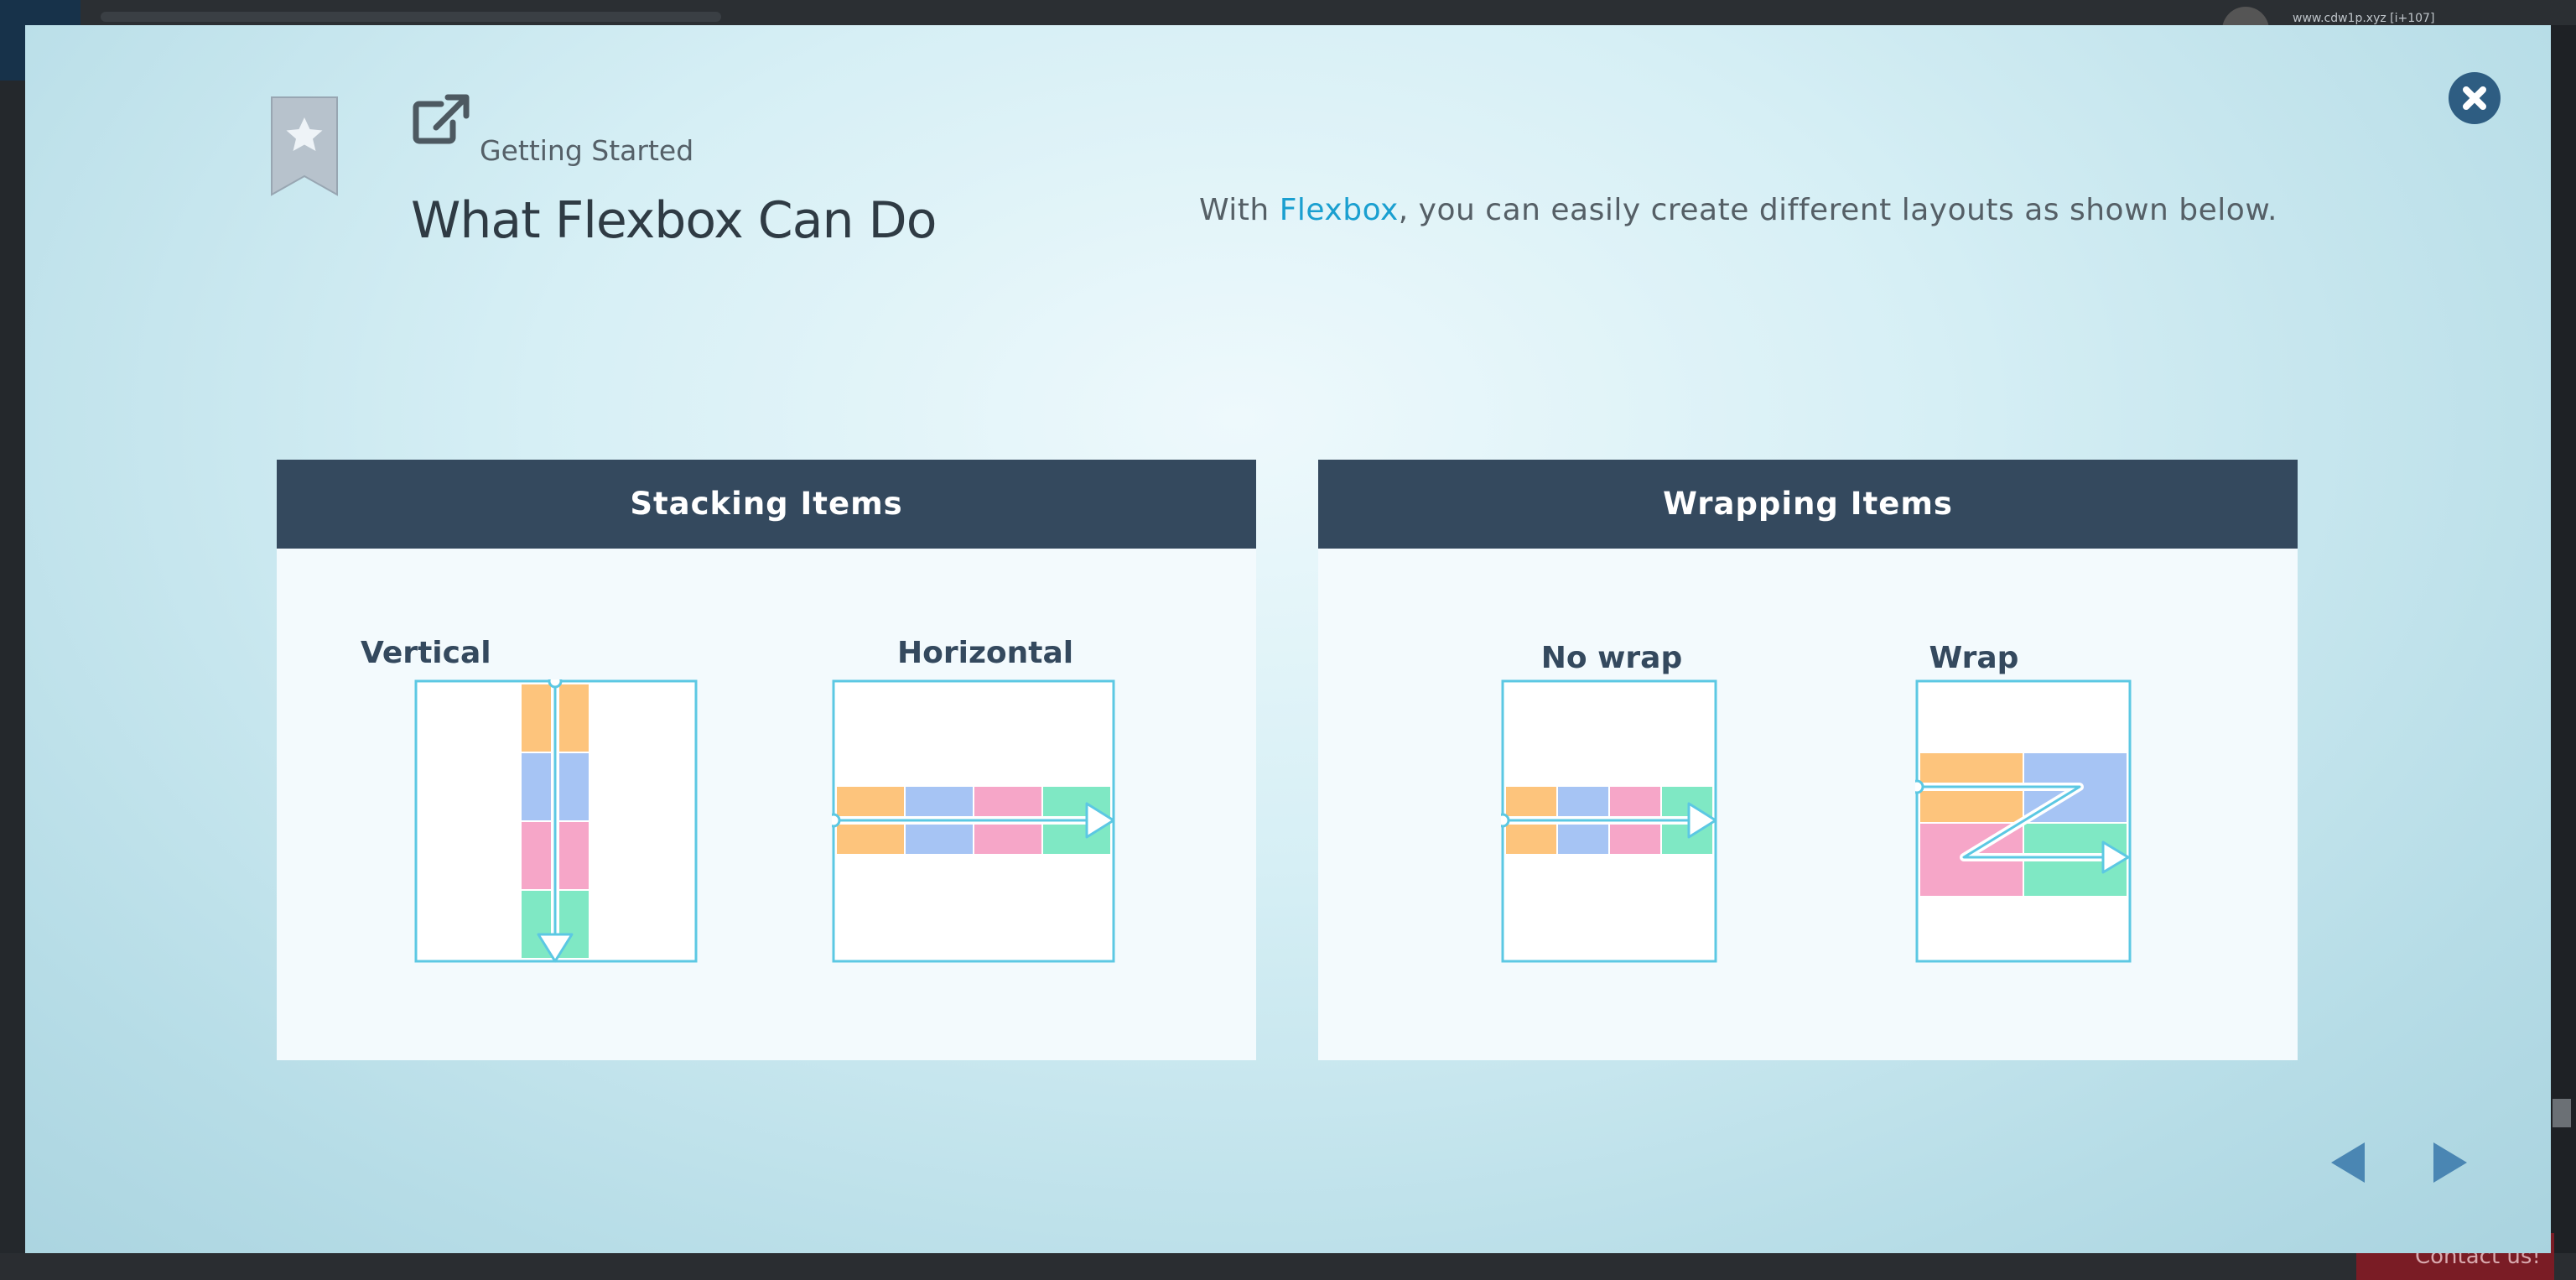 The width and height of the screenshot is (2576, 1280). What do you see at coordinates (441, 119) in the screenshot?
I see `external-link-icon` at bounding box center [441, 119].